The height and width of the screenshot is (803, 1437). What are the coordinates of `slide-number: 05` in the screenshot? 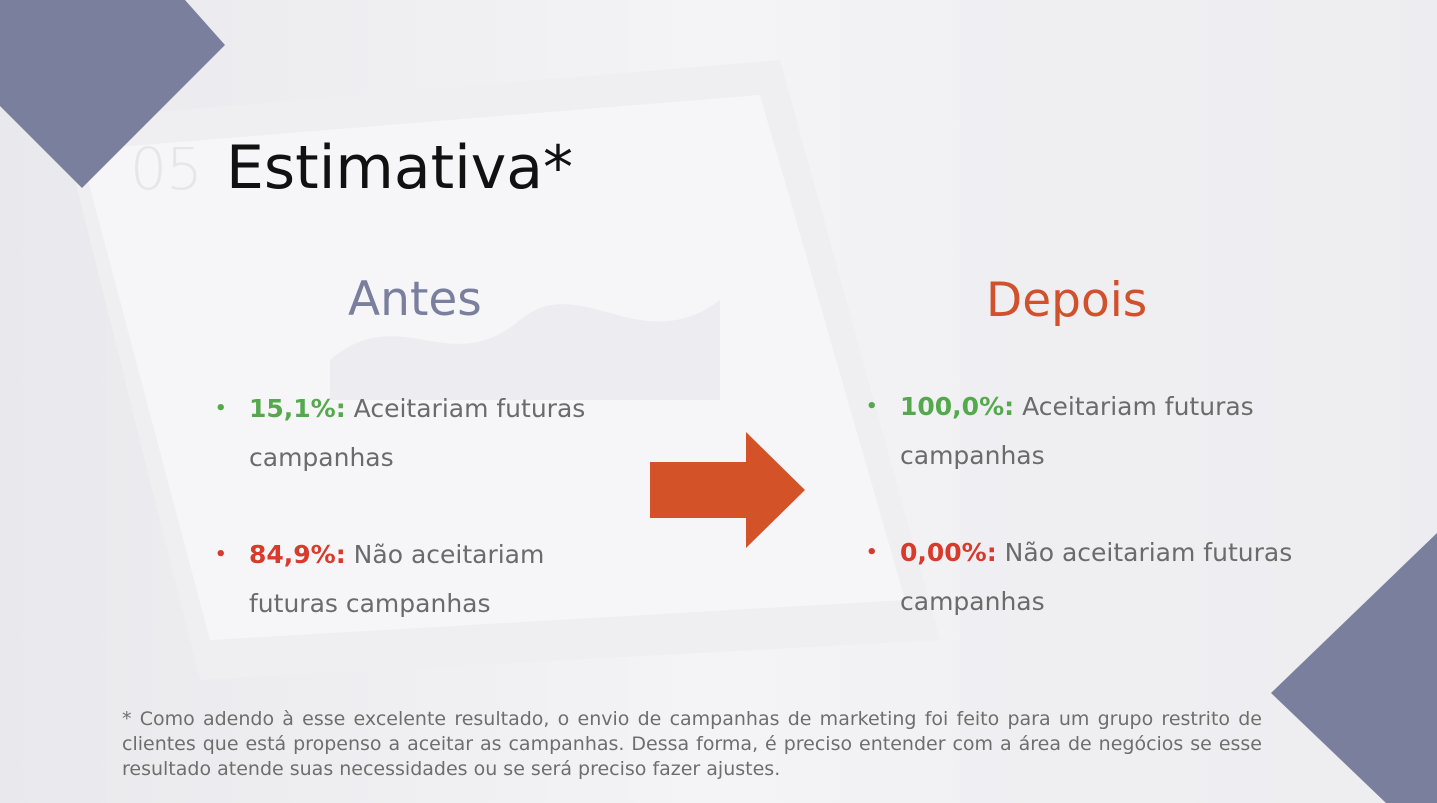 It's located at (166, 169).